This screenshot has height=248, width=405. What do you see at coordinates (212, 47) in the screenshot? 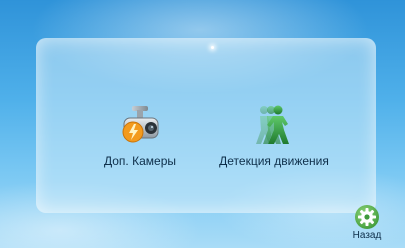
I see `light-sparkle` at bounding box center [212, 47].